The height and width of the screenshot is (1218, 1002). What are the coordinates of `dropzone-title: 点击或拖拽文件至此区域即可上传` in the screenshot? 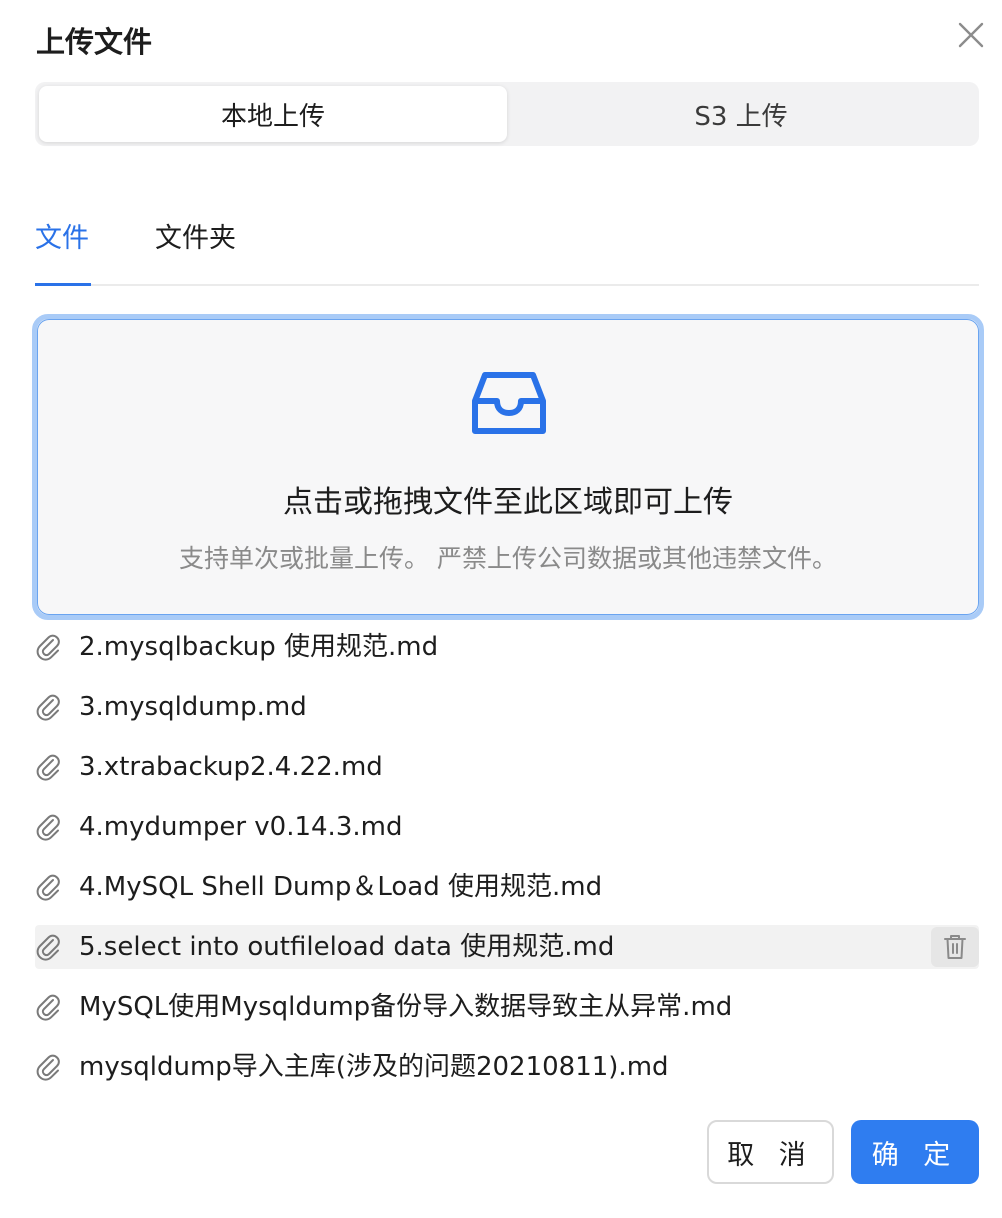 It's located at (508, 502).